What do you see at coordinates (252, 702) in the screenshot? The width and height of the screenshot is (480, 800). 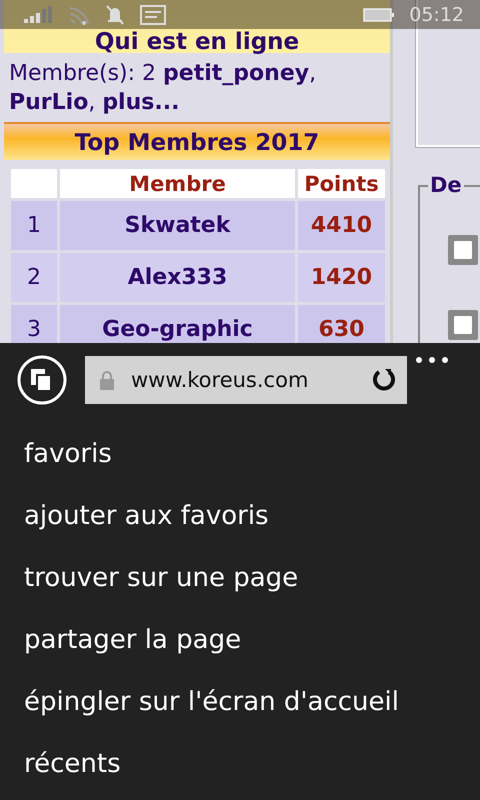 I see `menu-item: épingler sur l'écran d'accueil` at bounding box center [252, 702].